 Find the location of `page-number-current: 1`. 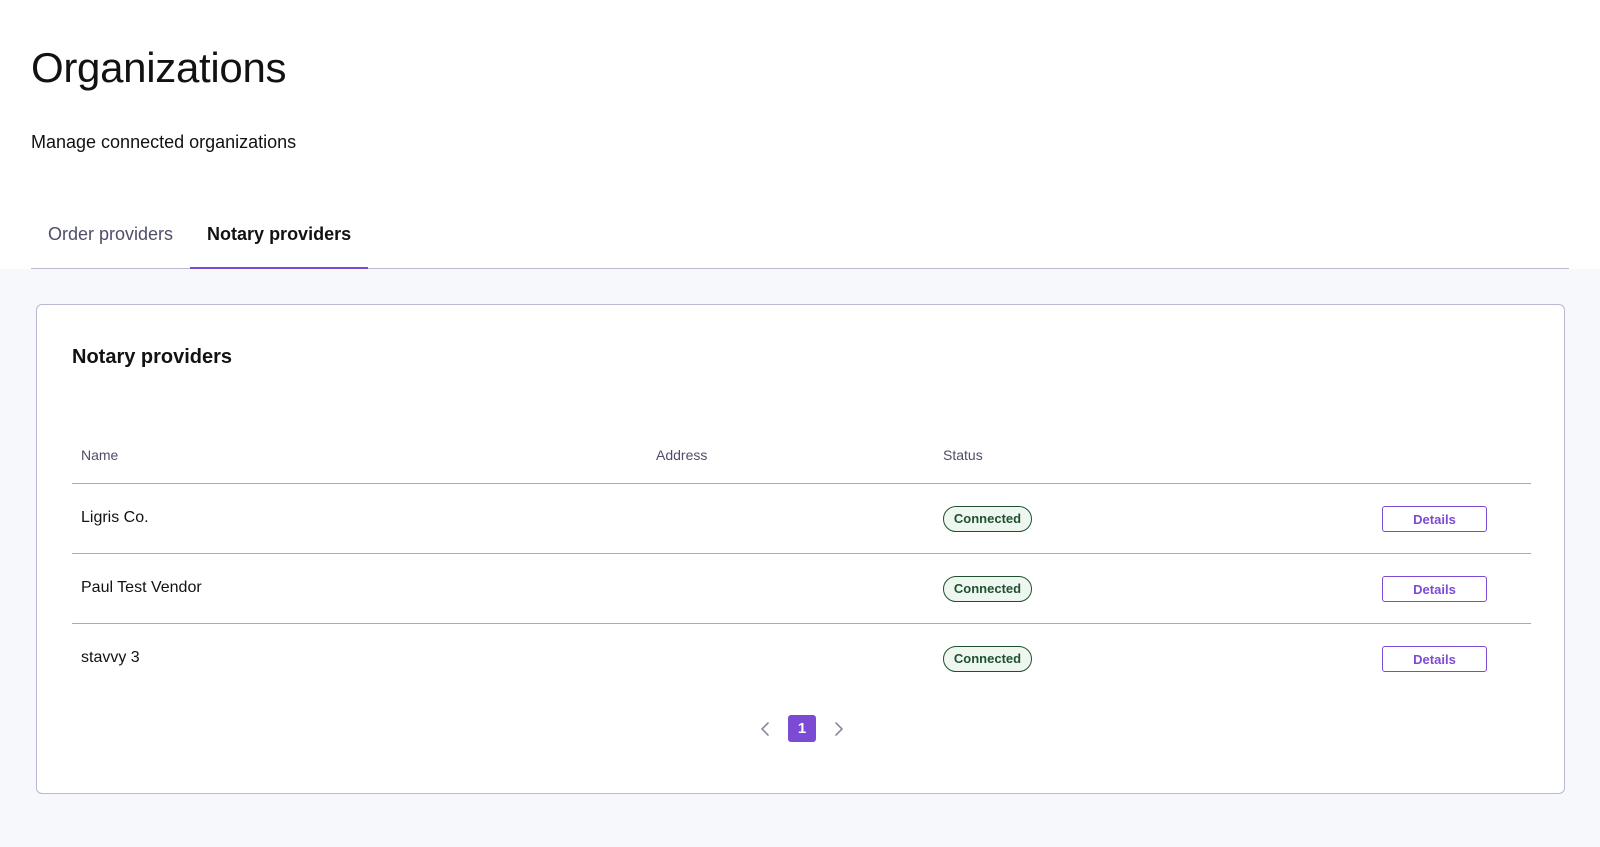

page-number-current: 1 is located at coordinates (802, 728).